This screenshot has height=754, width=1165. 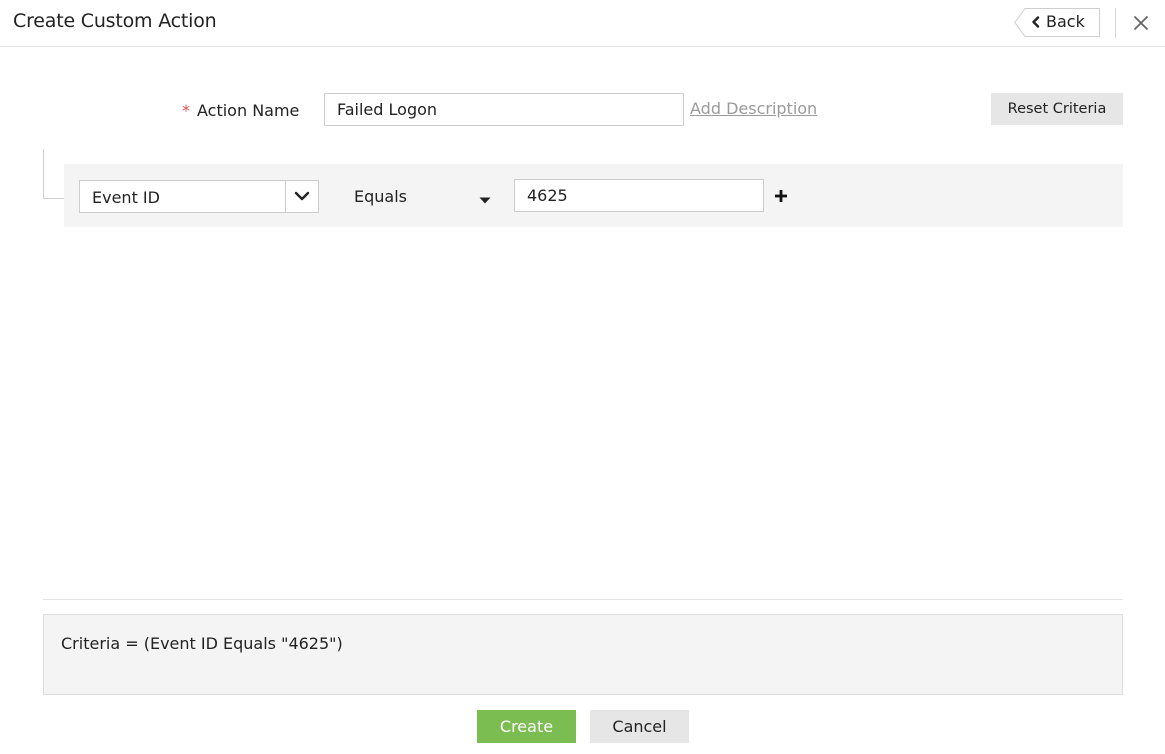 I want to click on criteria-value-input, so click(x=639, y=195).